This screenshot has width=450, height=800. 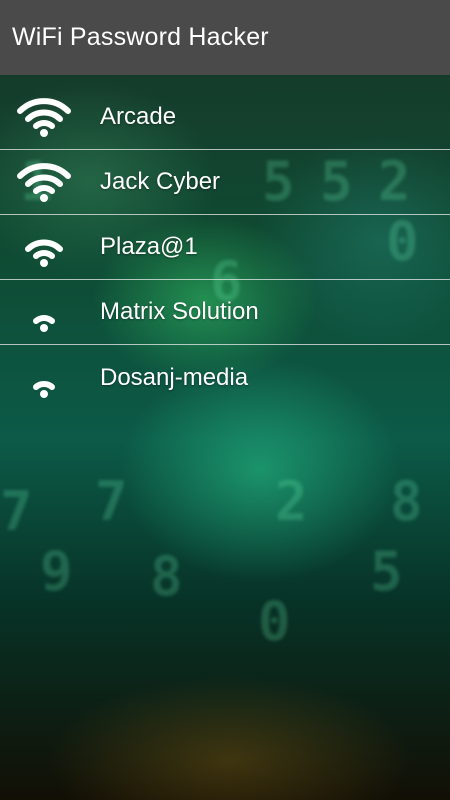 I want to click on wifi-signal-medium-icon, so click(x=44, y=247).